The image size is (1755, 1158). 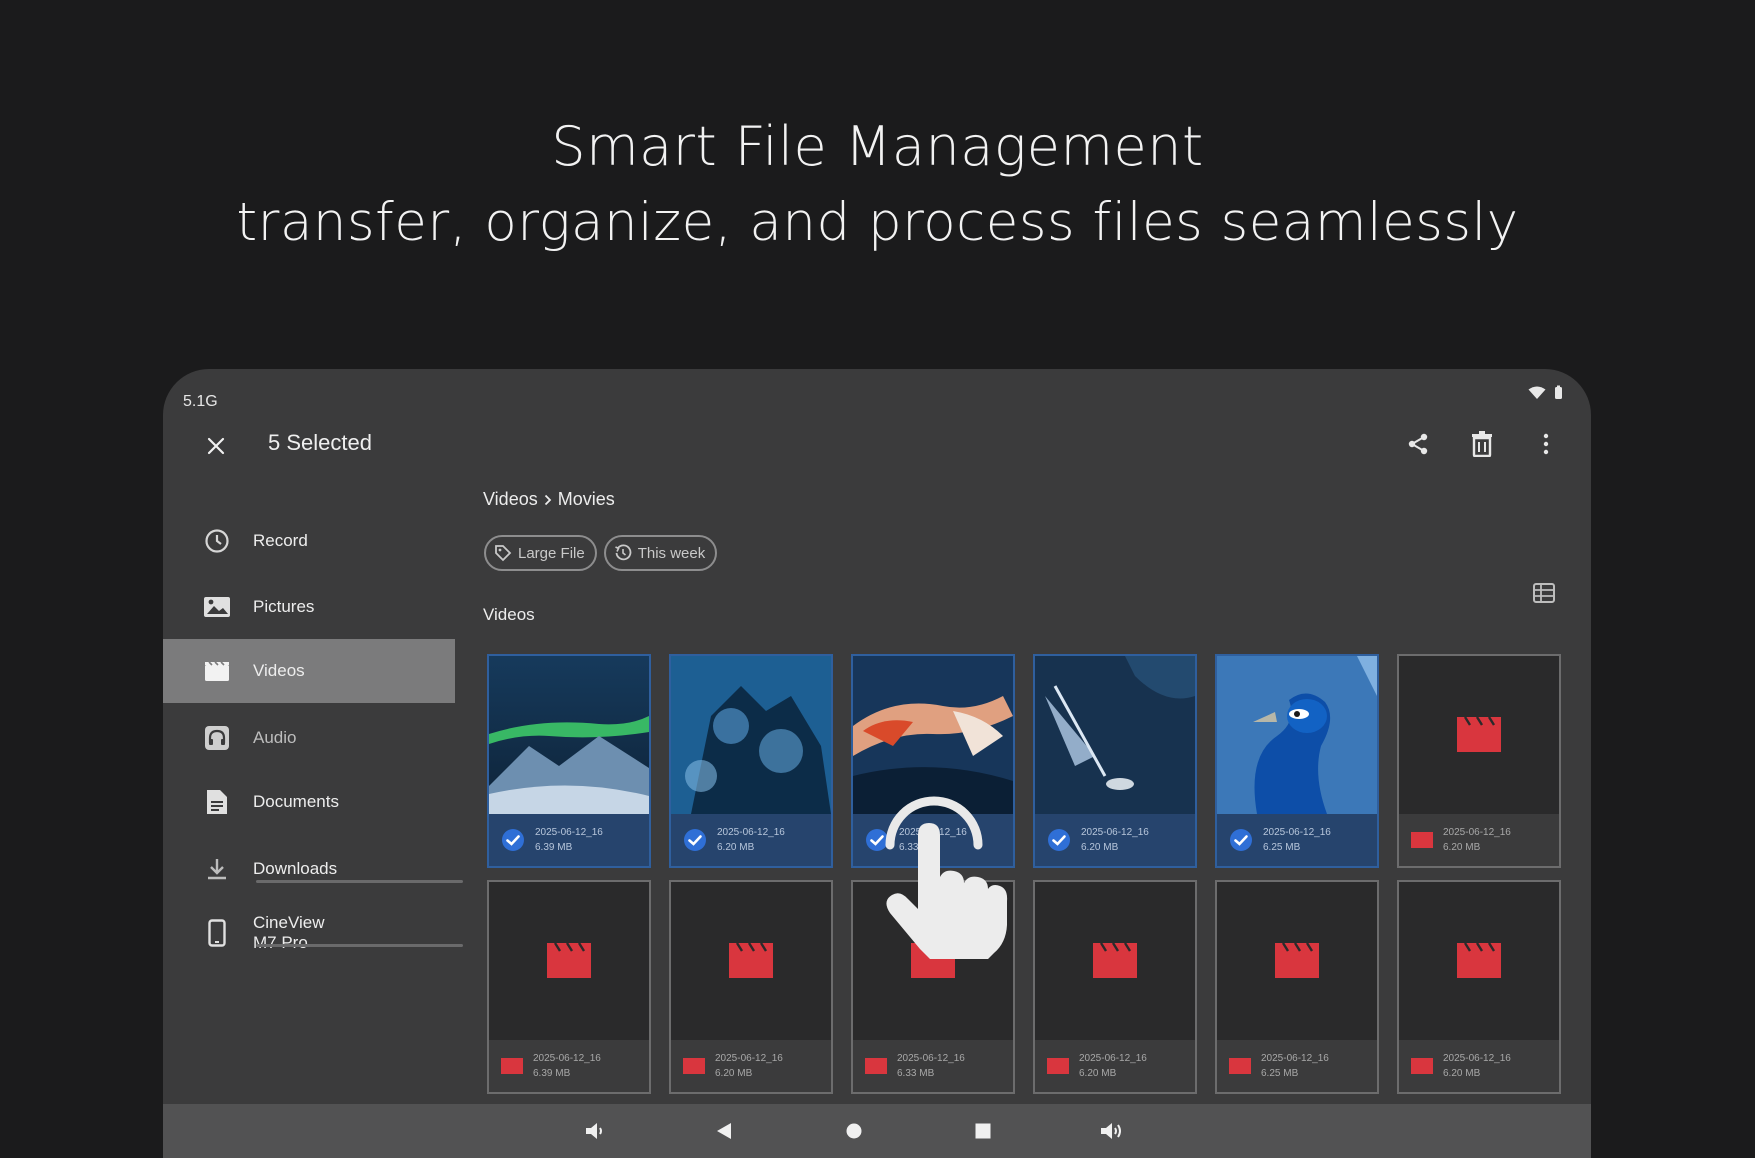 What do you see at coordinates (660, 553) in the screenshot?
I see `filter-chip-this-week: This week` at bounding box center [660, 553].